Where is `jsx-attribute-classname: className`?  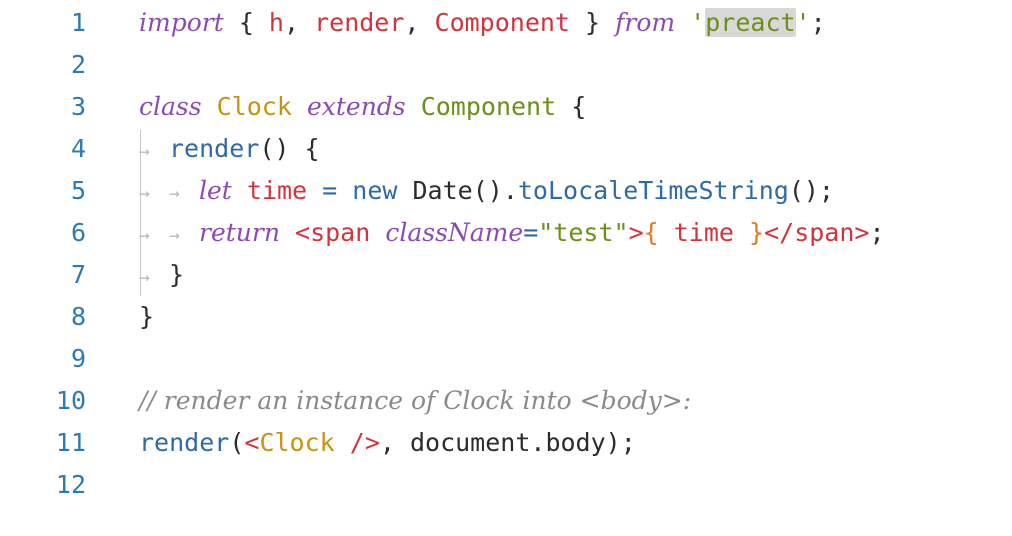 jsx-attribute-classname: className is located at coordinates (454, 232).